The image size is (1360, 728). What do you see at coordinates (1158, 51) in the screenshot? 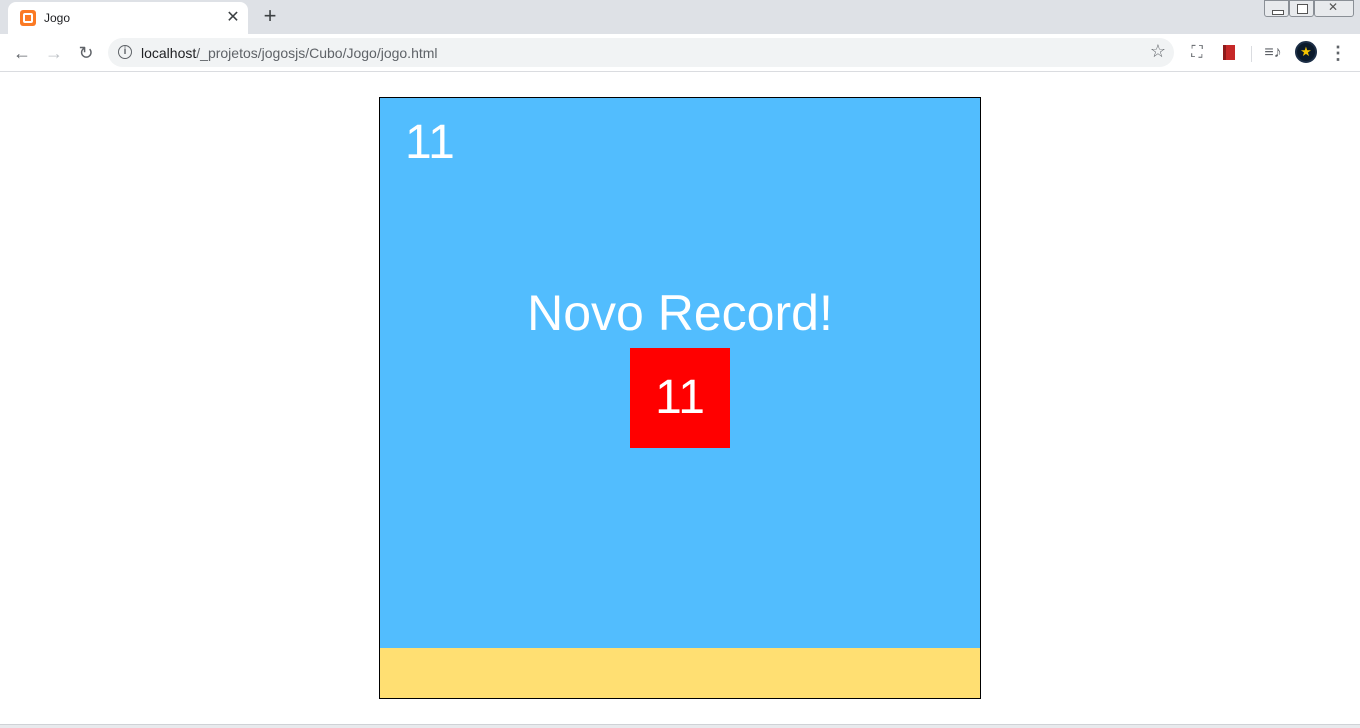
I see `bookmark-star-icon: ☆` at bounding box center [1158, 51].